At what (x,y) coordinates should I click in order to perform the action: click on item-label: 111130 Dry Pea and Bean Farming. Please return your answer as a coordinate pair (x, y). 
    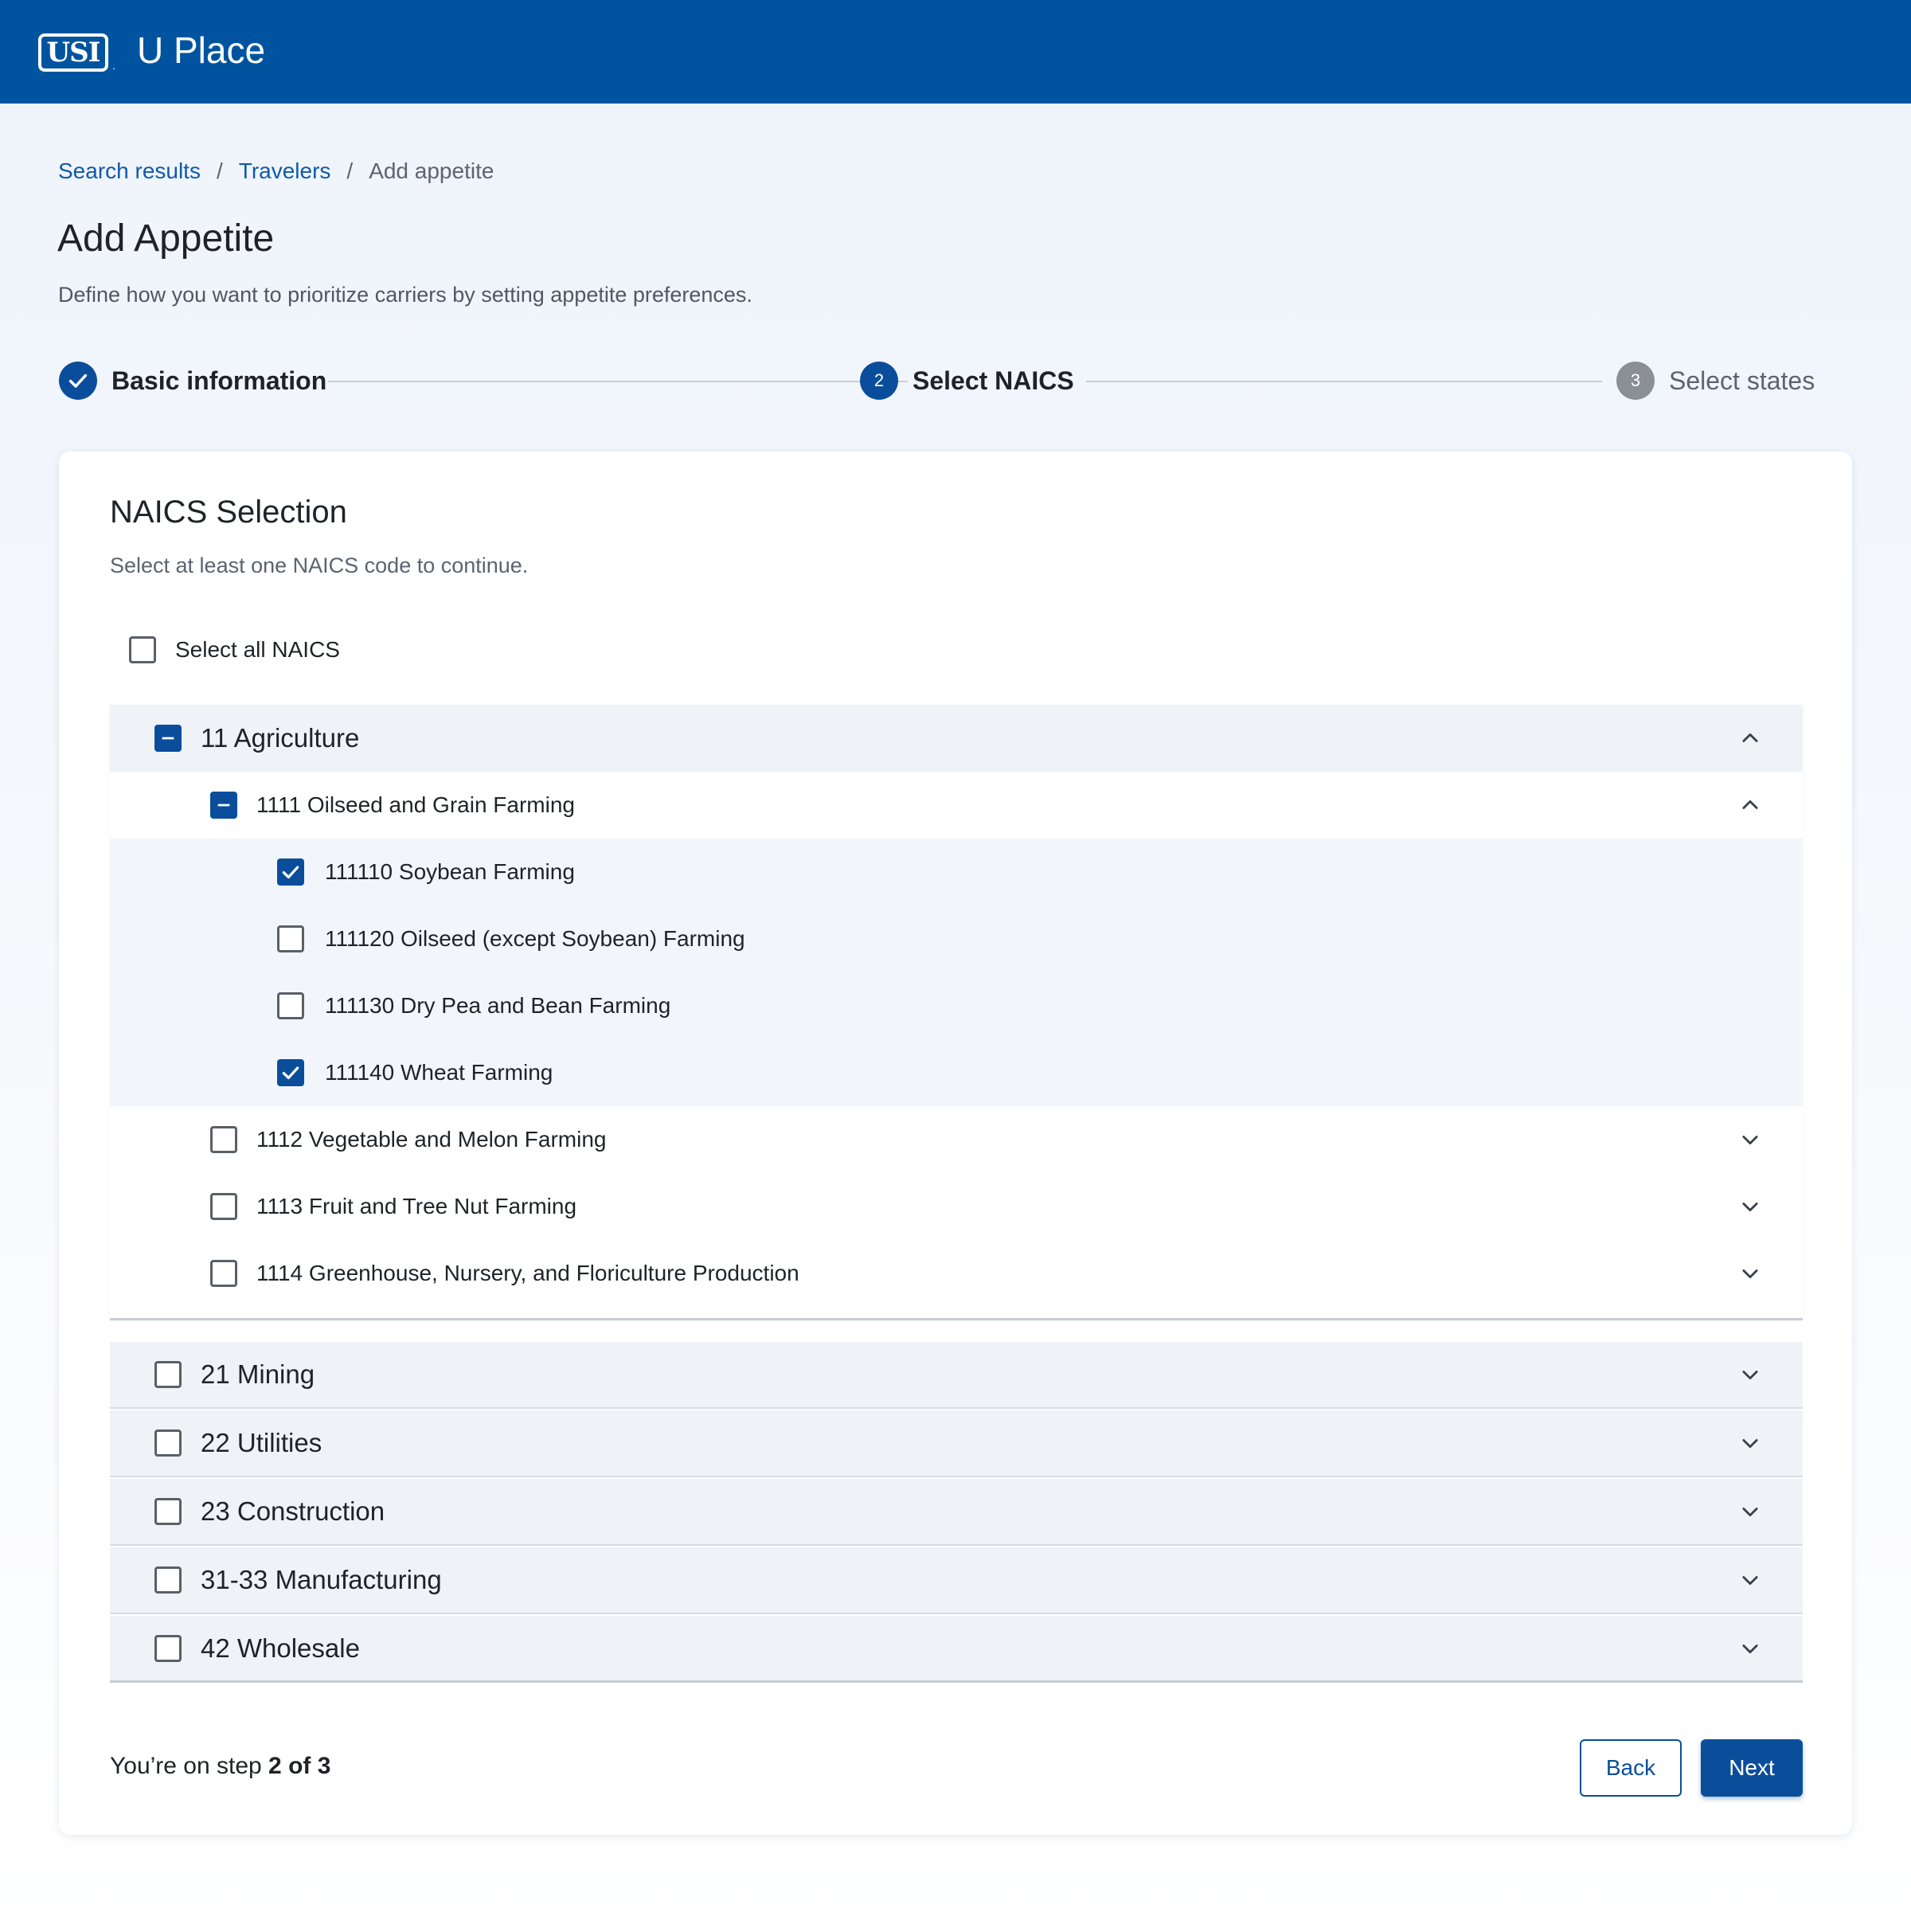
    Looking at the image, I should click on (498, 1006).